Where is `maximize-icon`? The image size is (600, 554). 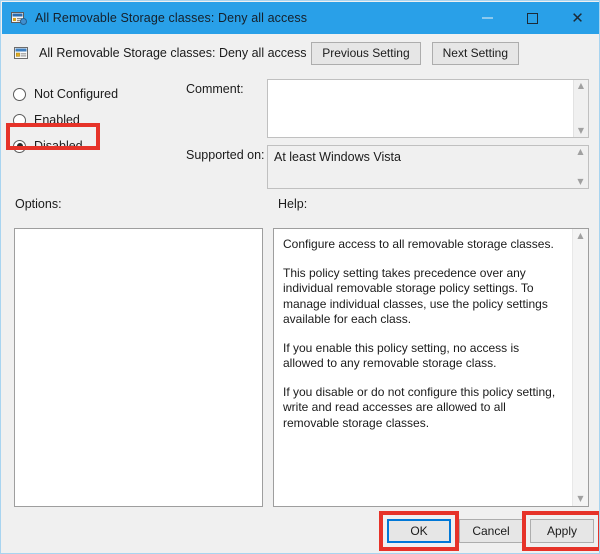 maximize-icon is located at coordinates (532, 18).